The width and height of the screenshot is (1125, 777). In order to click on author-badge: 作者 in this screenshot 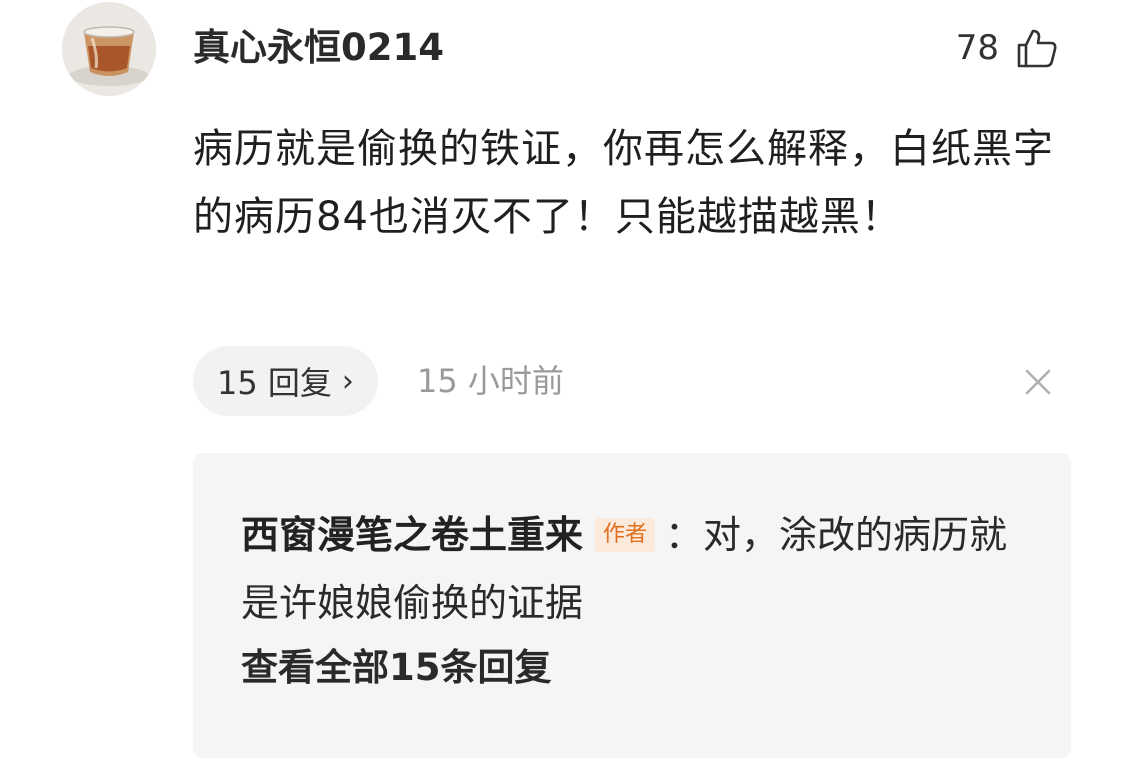, I will do `click(625, 535)`.